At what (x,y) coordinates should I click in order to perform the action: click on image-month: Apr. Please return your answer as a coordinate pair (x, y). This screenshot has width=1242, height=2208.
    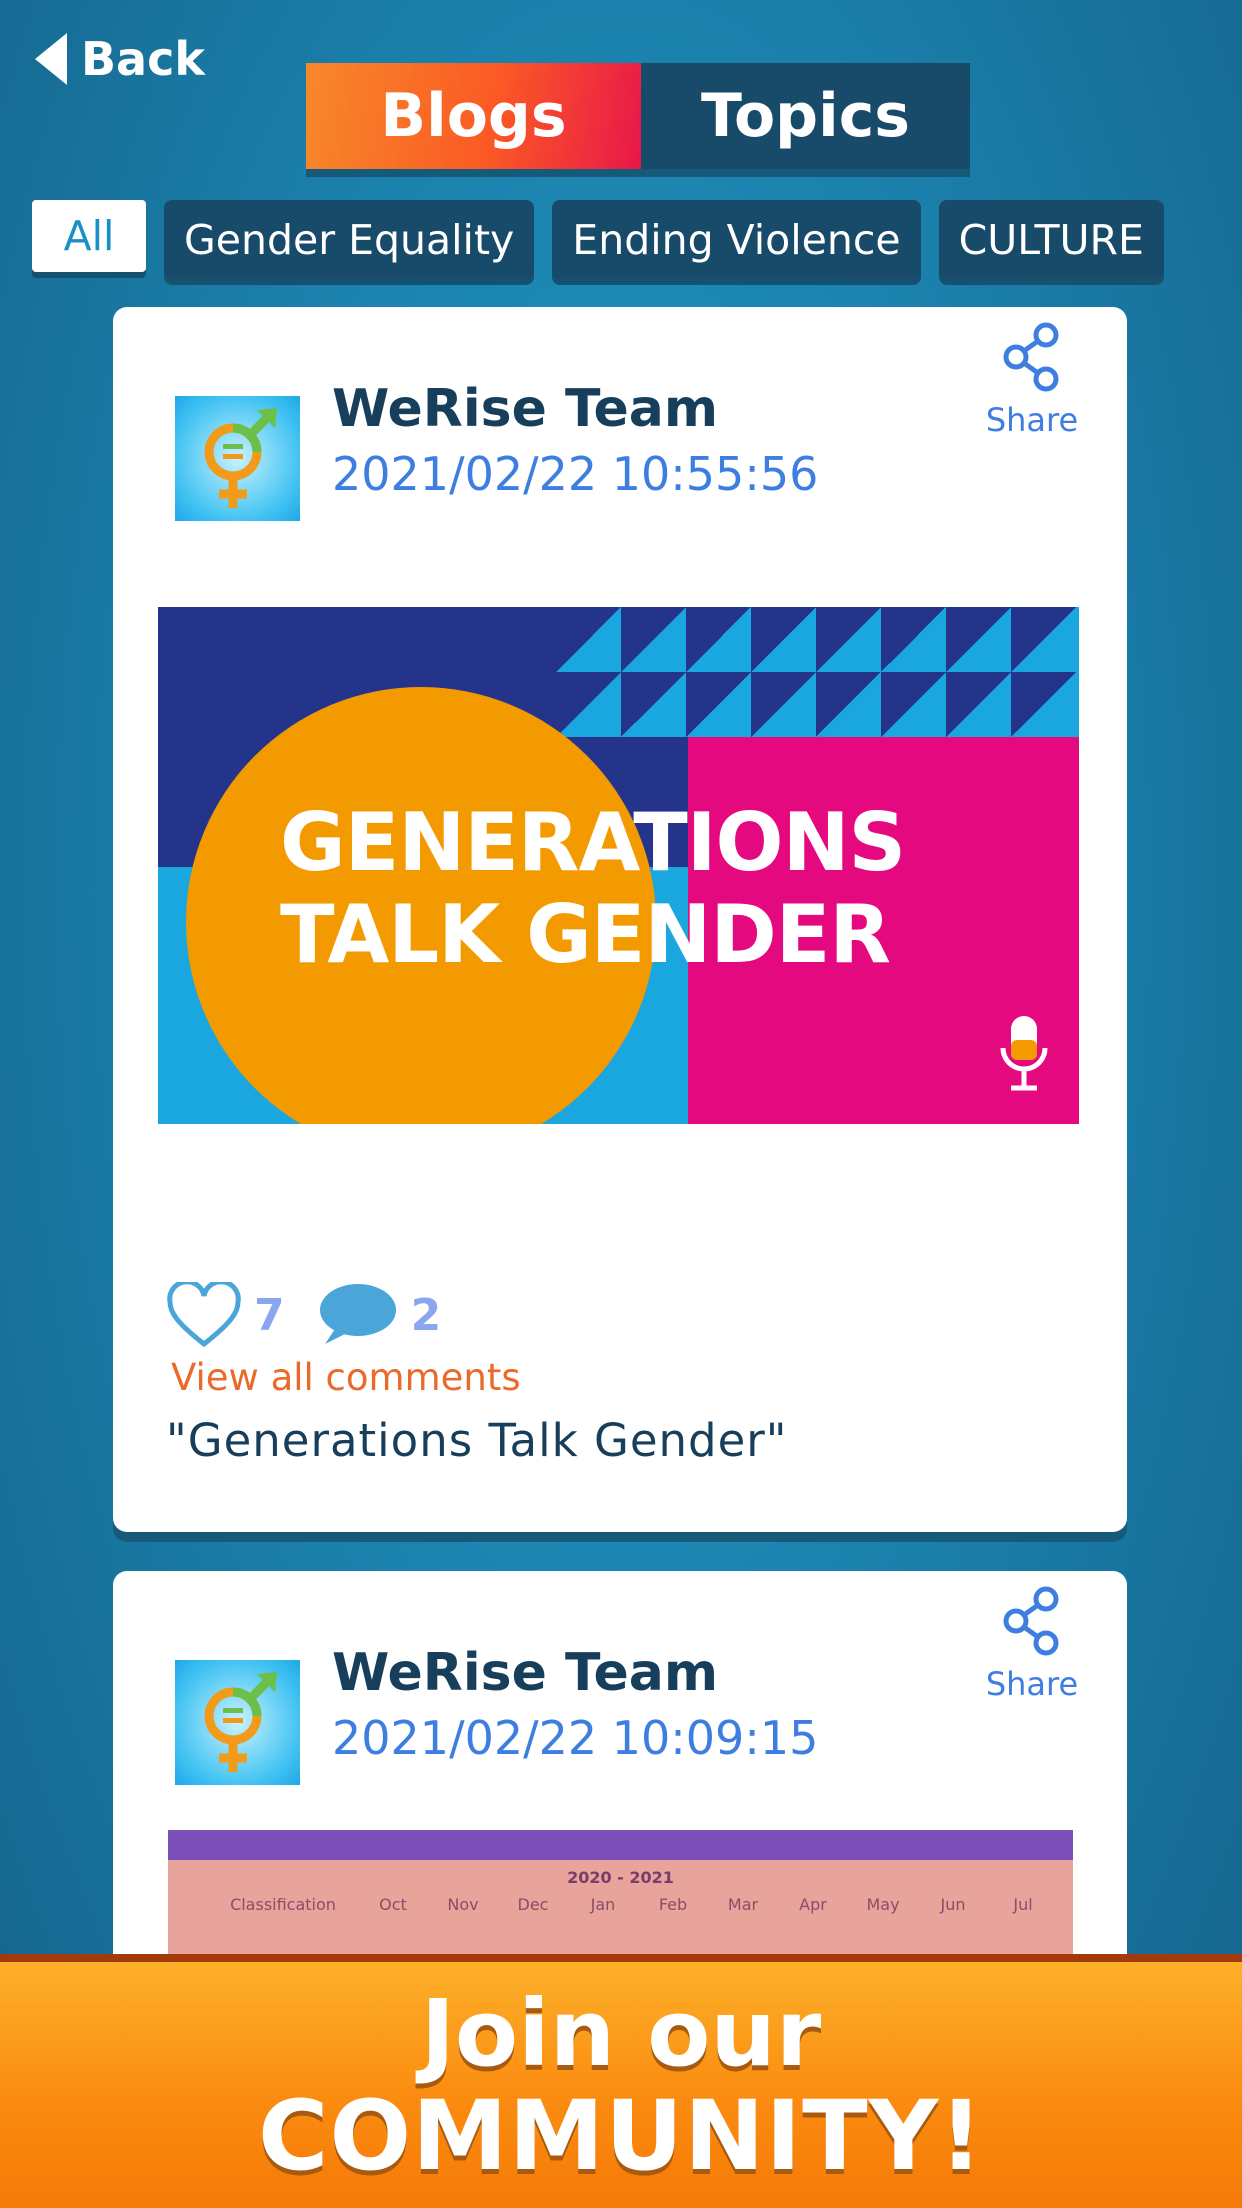
    Looking at the image, I should click on (813, 1904).